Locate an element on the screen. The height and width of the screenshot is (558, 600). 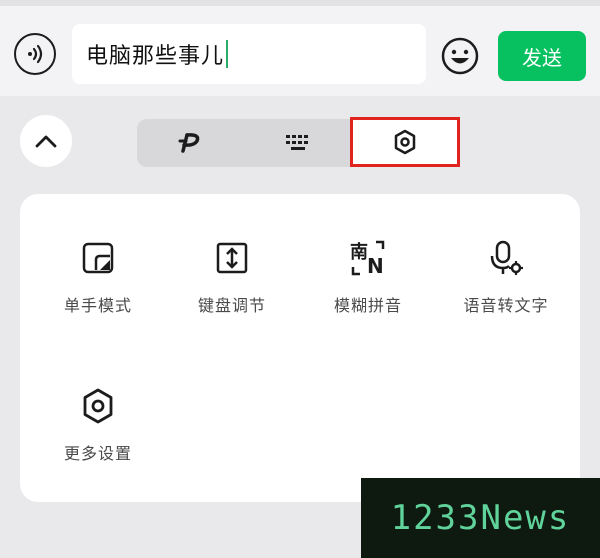
tab-keyboard is located at coordinates (297, 143).